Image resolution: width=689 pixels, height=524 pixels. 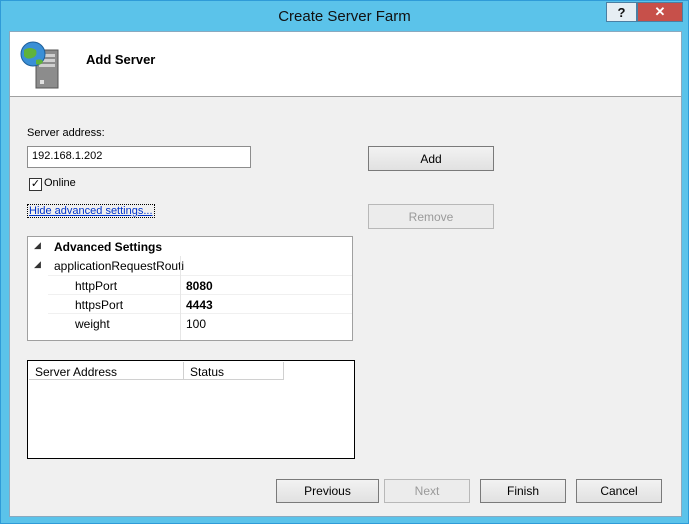 What do you see at coordinates (60, 183) in the screenshot?
I see `online-label: Online` at bounding box center [60, 183].